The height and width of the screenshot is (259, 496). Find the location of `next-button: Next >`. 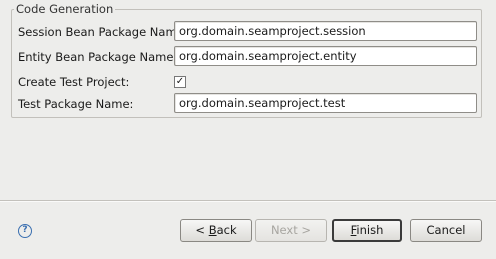

next-button: Next > is located at coordinates (291, 230).